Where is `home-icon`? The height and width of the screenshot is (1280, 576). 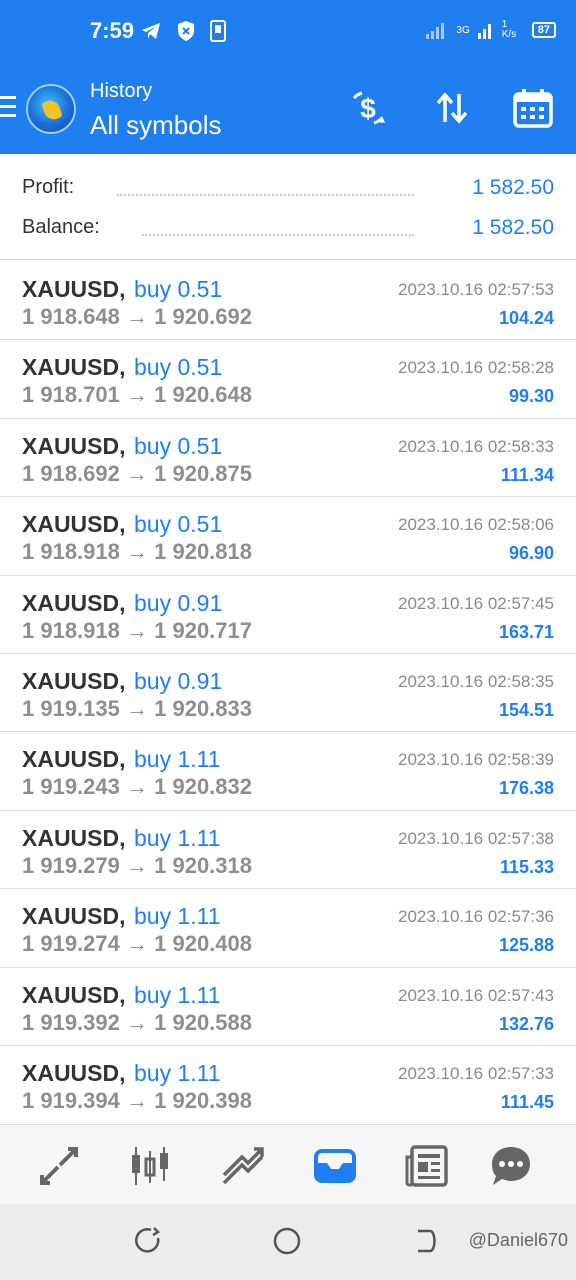
home-icon is located at coordinates (287, 1241).